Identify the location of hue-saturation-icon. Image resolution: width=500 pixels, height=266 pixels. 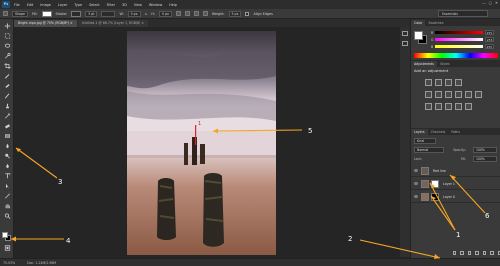
(438, 94).